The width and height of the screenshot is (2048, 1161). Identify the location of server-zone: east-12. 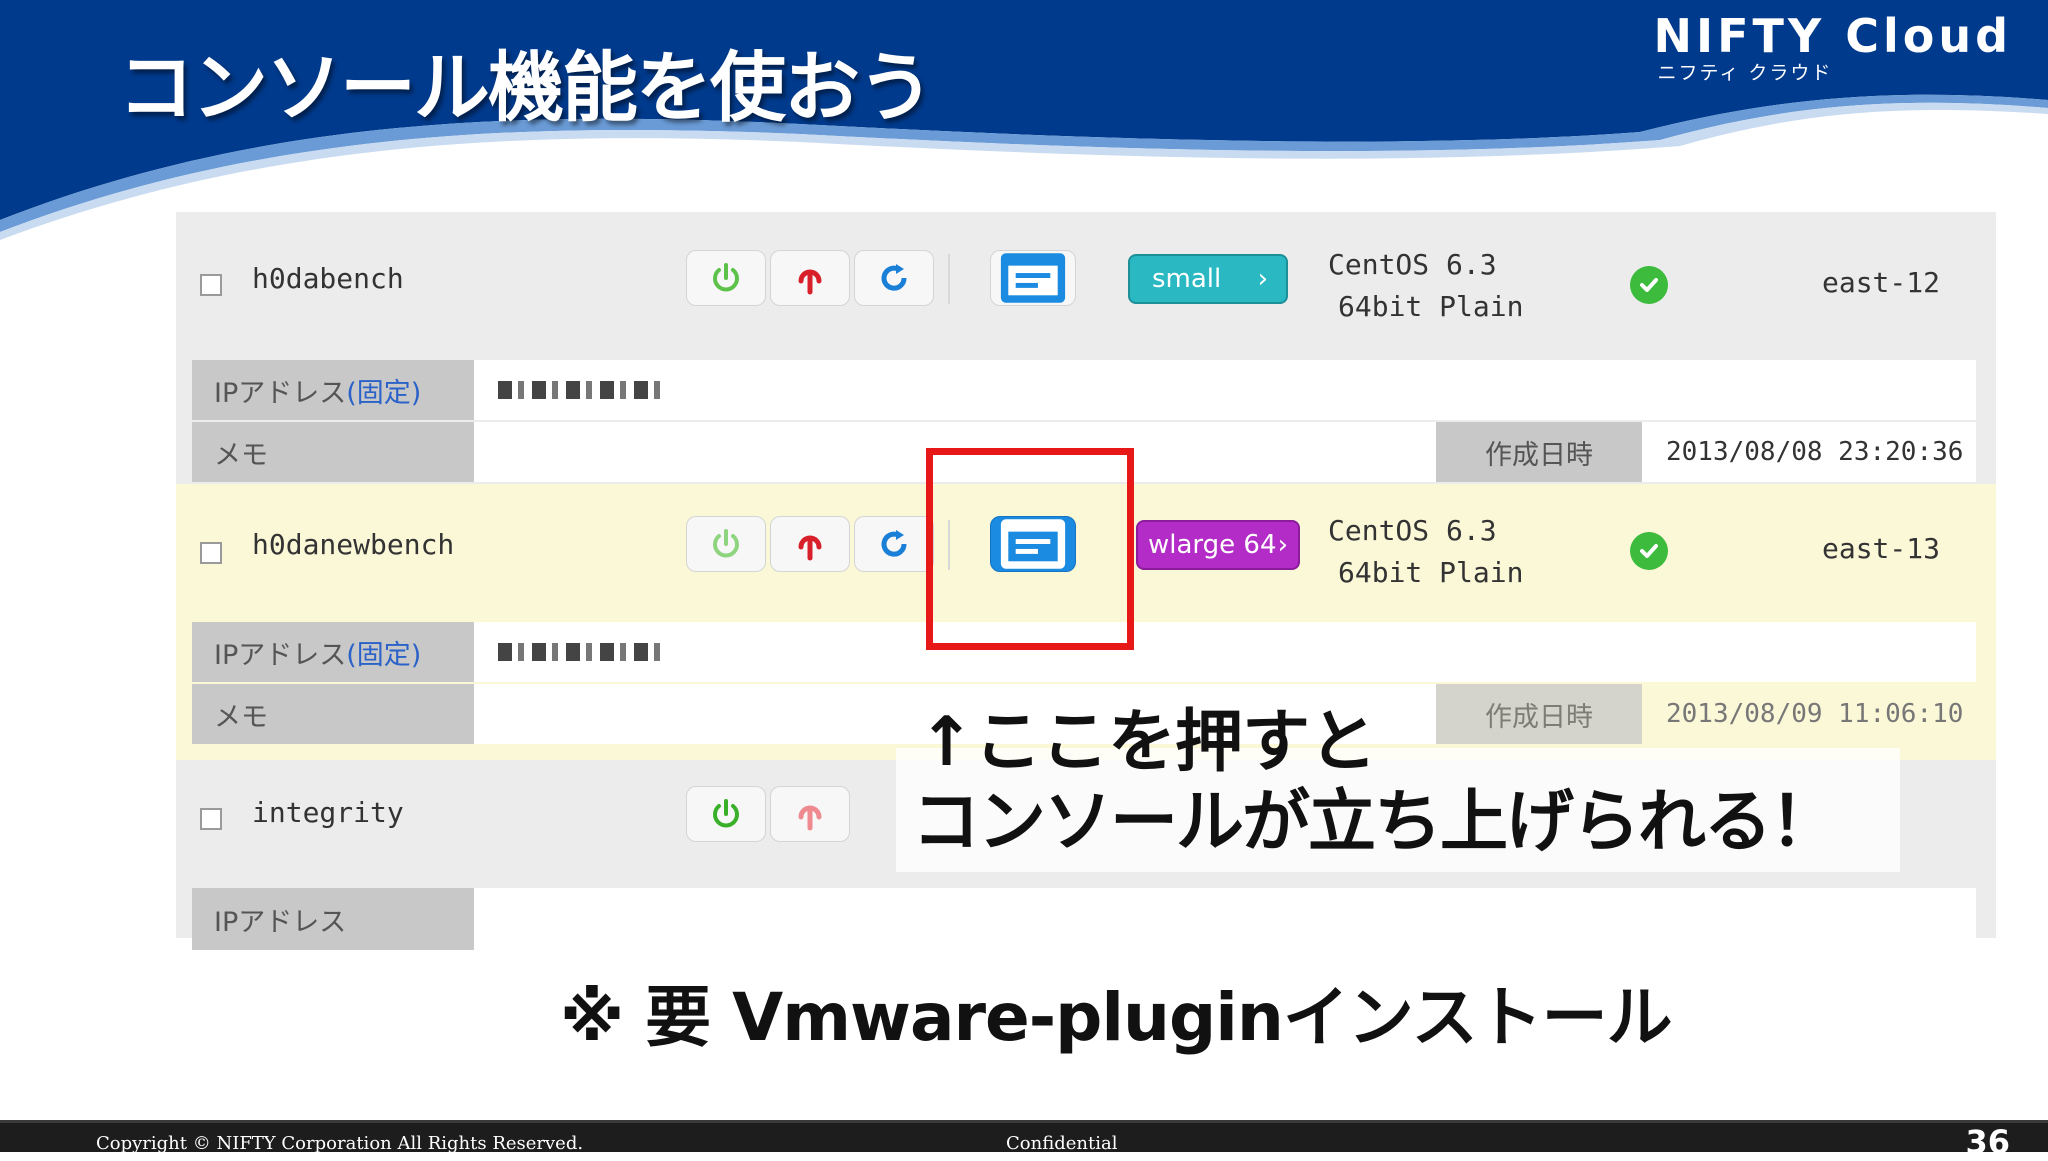
(1880, 282).